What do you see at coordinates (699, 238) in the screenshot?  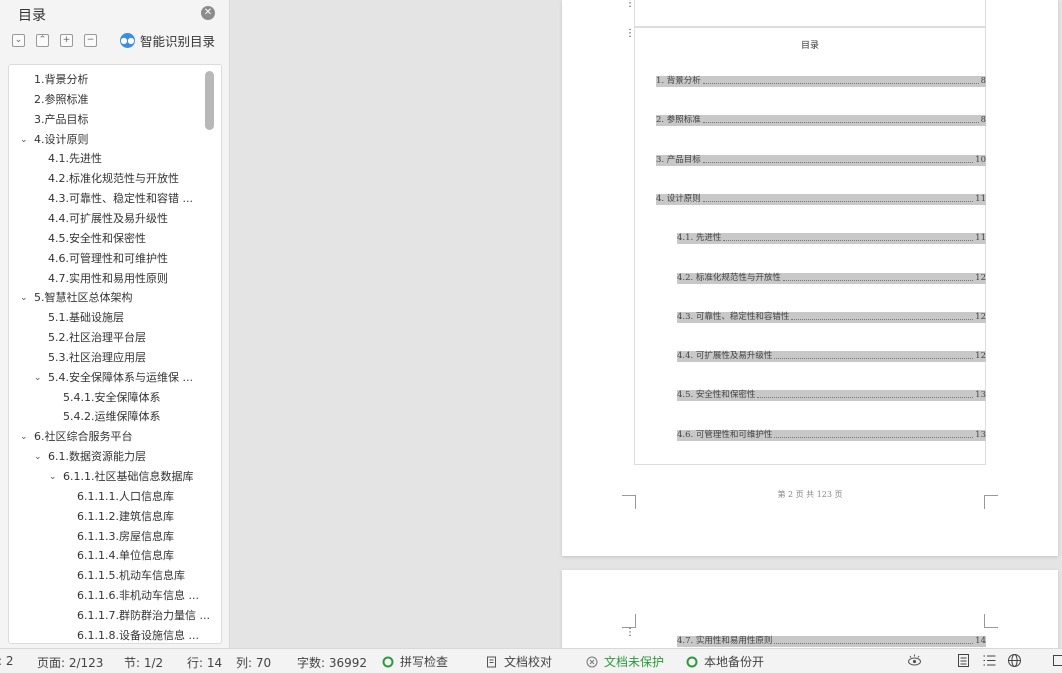 I see `toc-entry-label: 4.1. 先进性` at bounding box center [699, 238].